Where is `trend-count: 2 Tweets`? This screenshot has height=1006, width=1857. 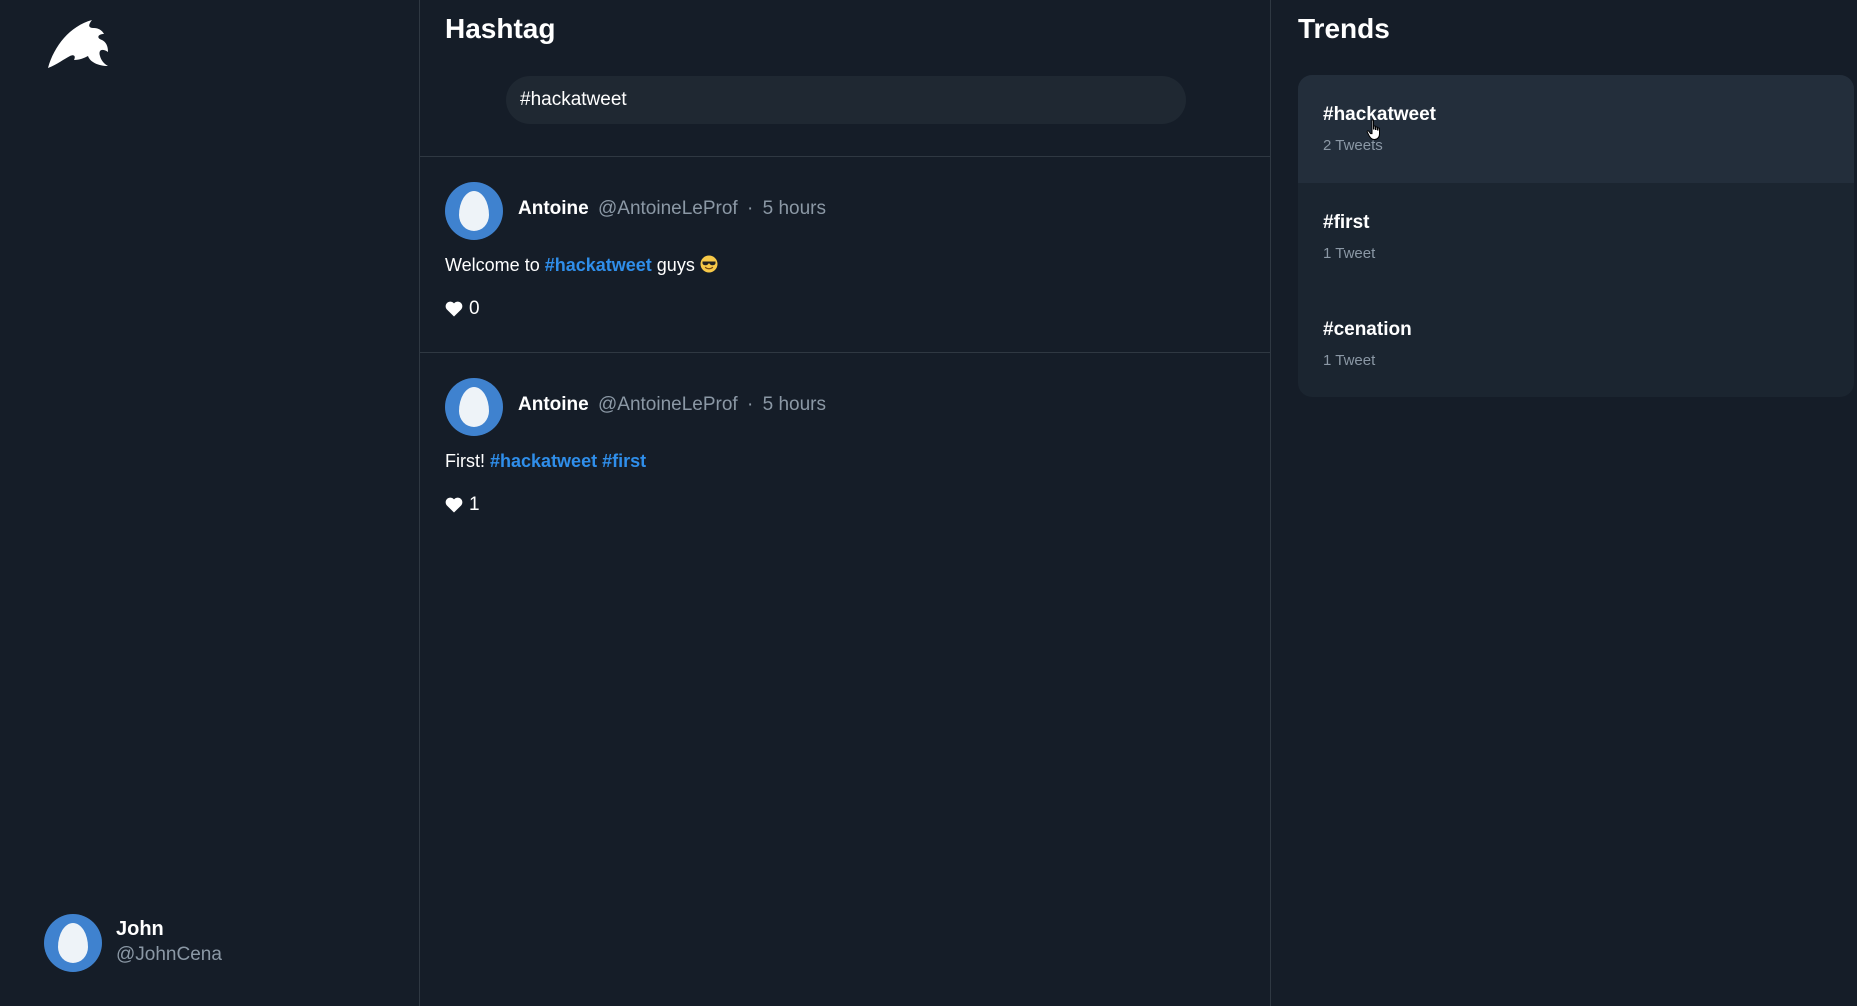
trend-count: 2 Tweets is located at coordinates (1353, 145).